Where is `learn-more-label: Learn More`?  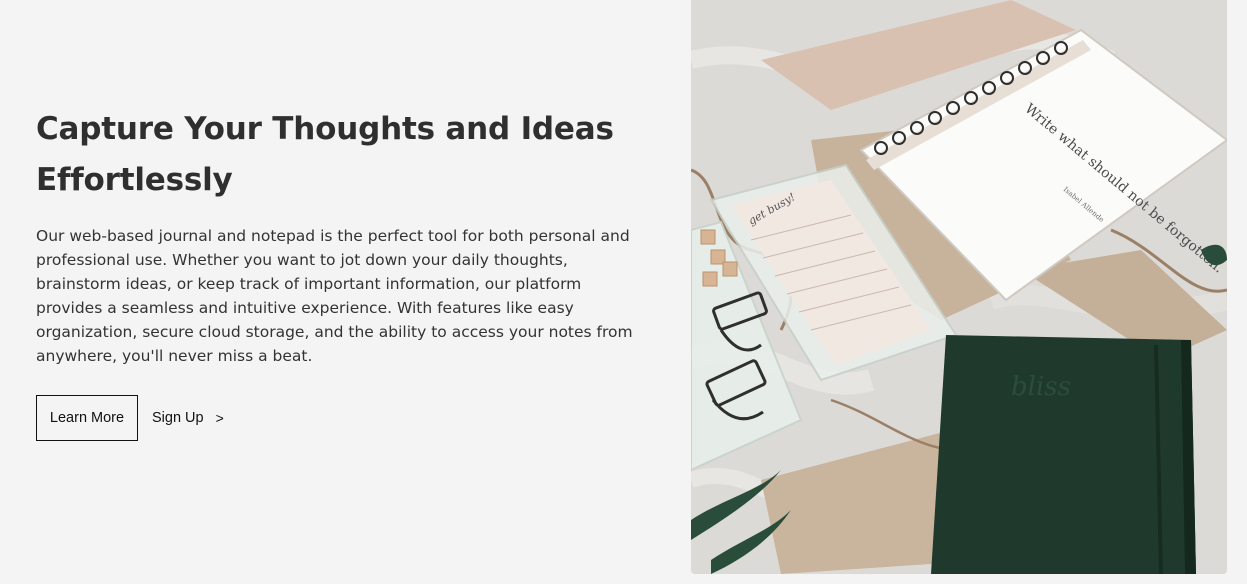
learn-more-label: Learn More is located at coordinates (87, 418).